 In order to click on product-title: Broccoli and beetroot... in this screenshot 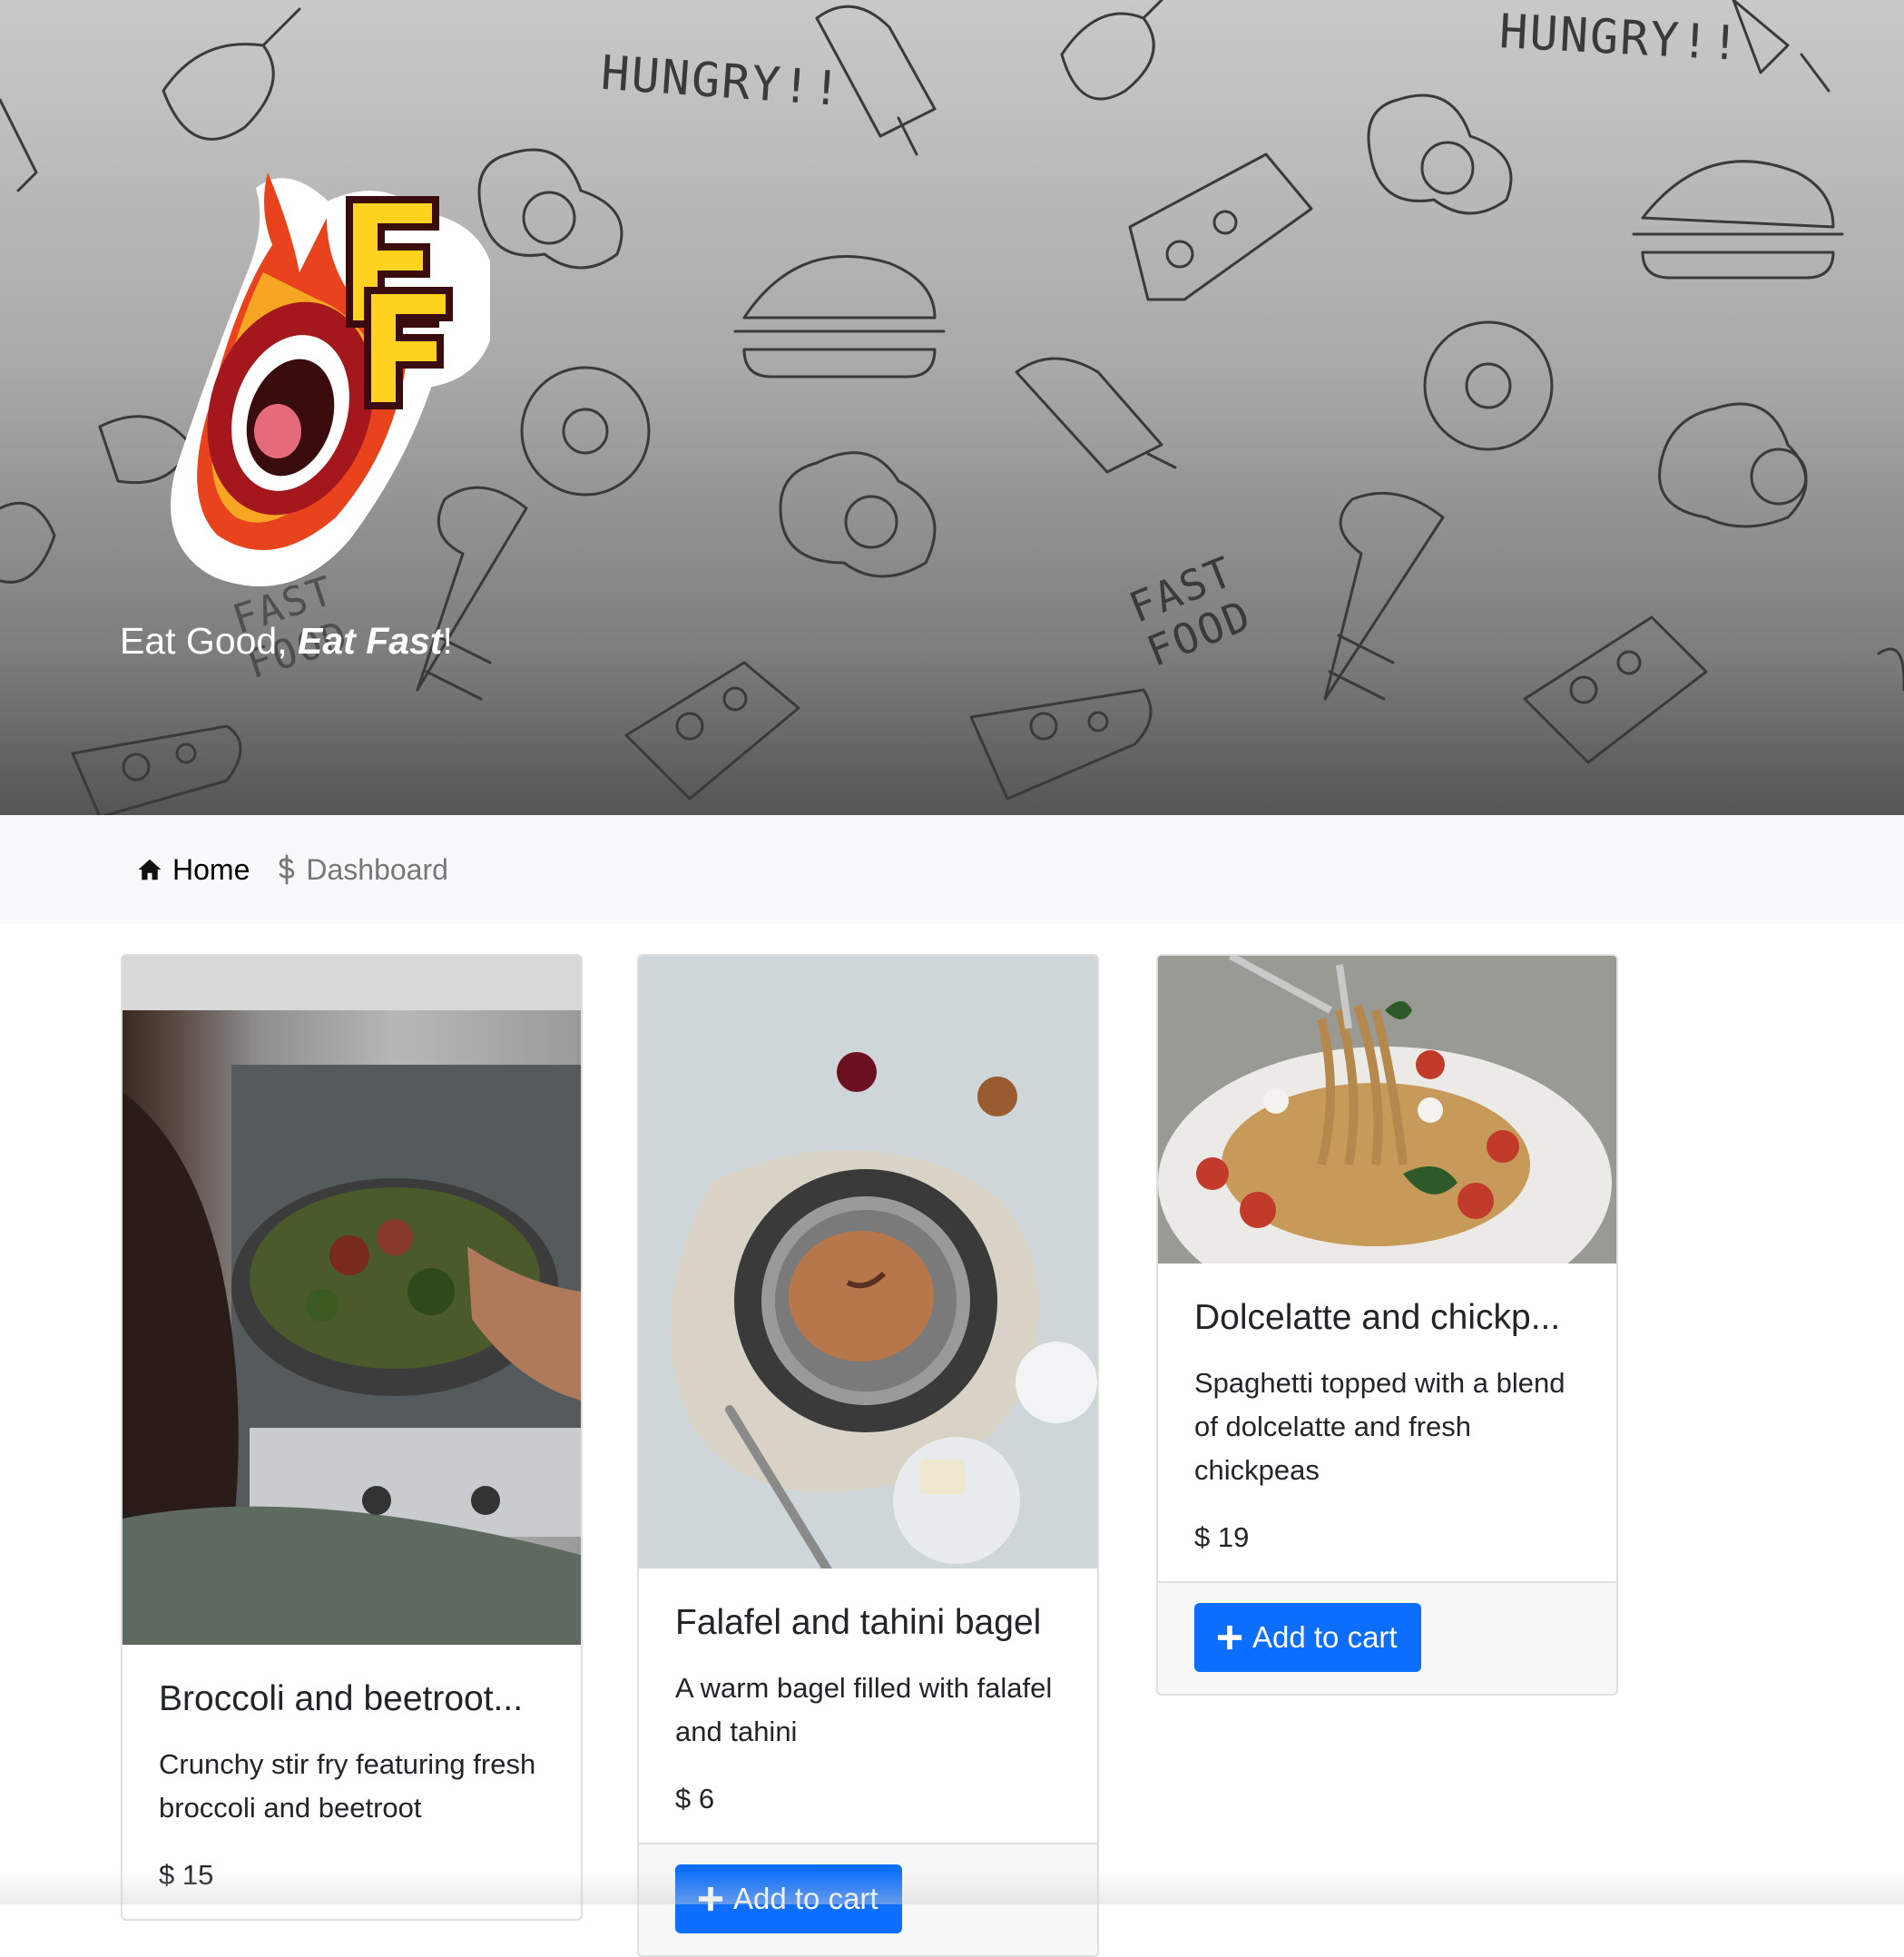, I will do `click(341, 1698)`.